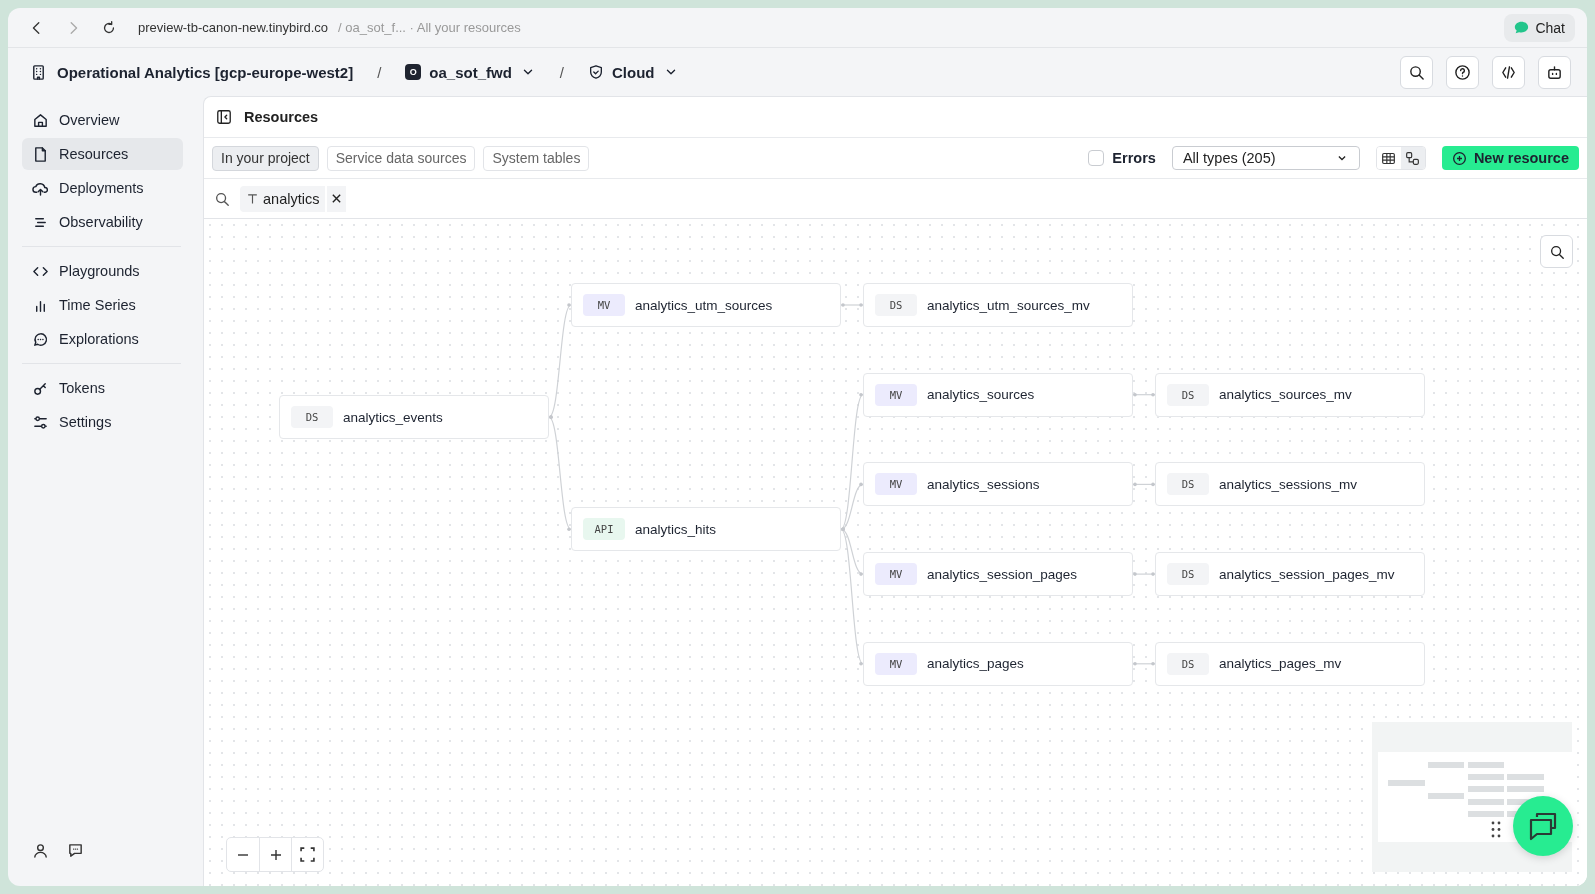  Describe the element at coordinates (981, 395) in the screenshot. I see `resource-name: analytics_sources` at that location.